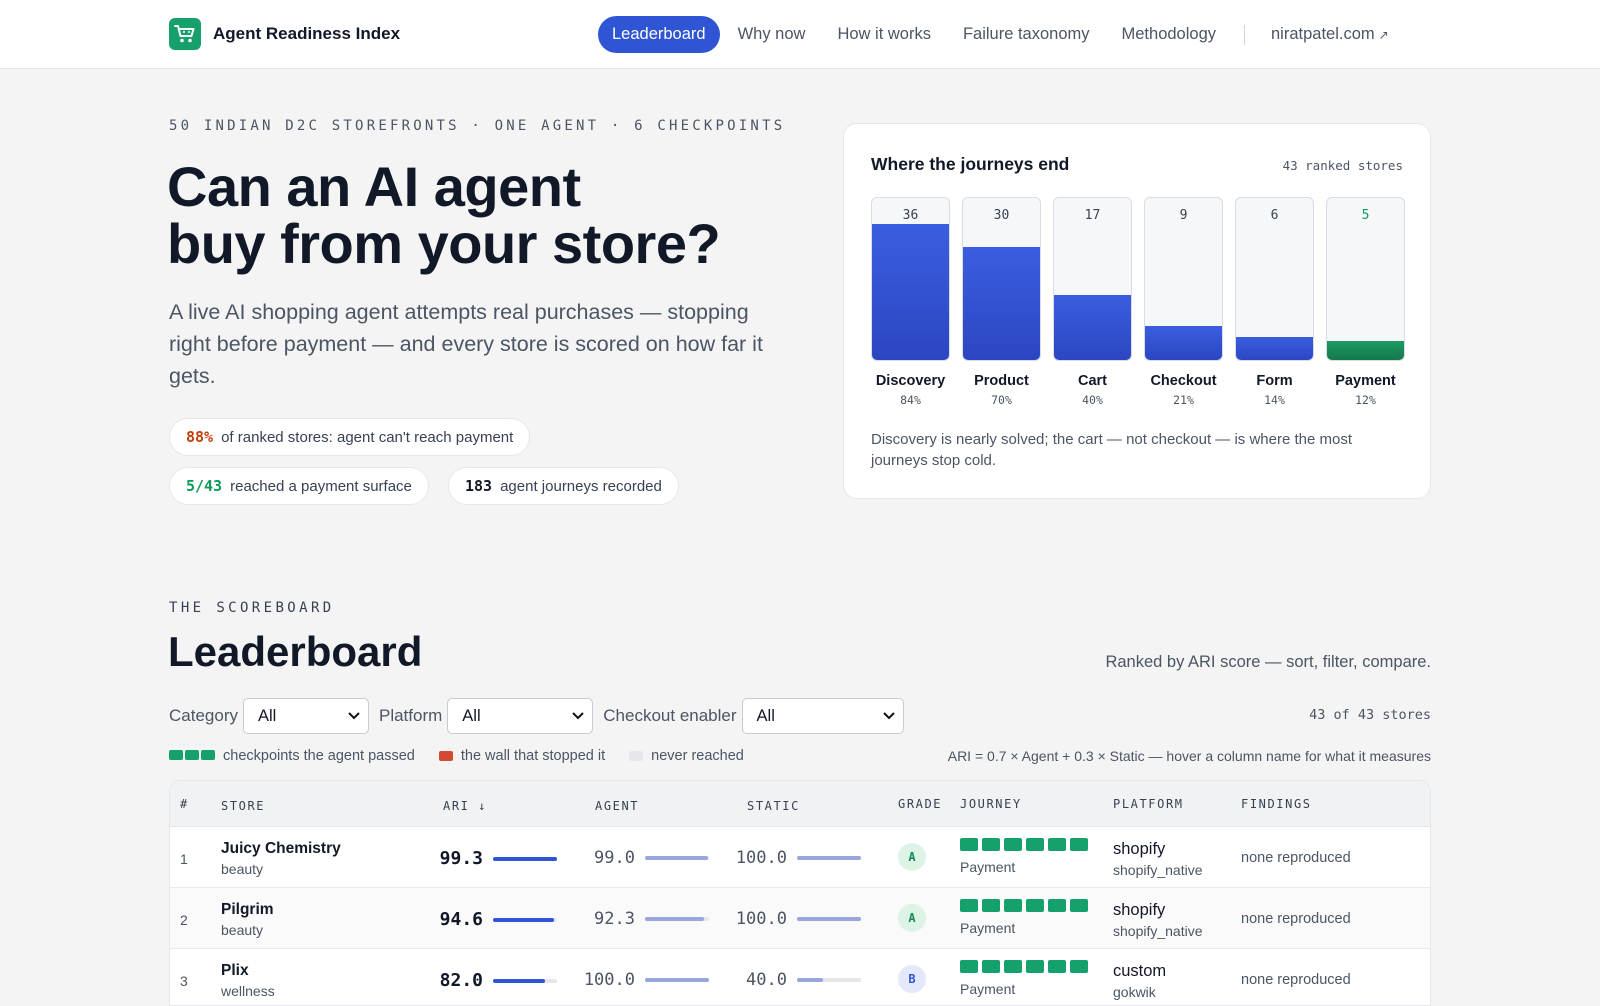 Image resolution: width=1600 pixels, height=1006 pixels. I want to click on nav-why-now: Why now, so click(772, 34).